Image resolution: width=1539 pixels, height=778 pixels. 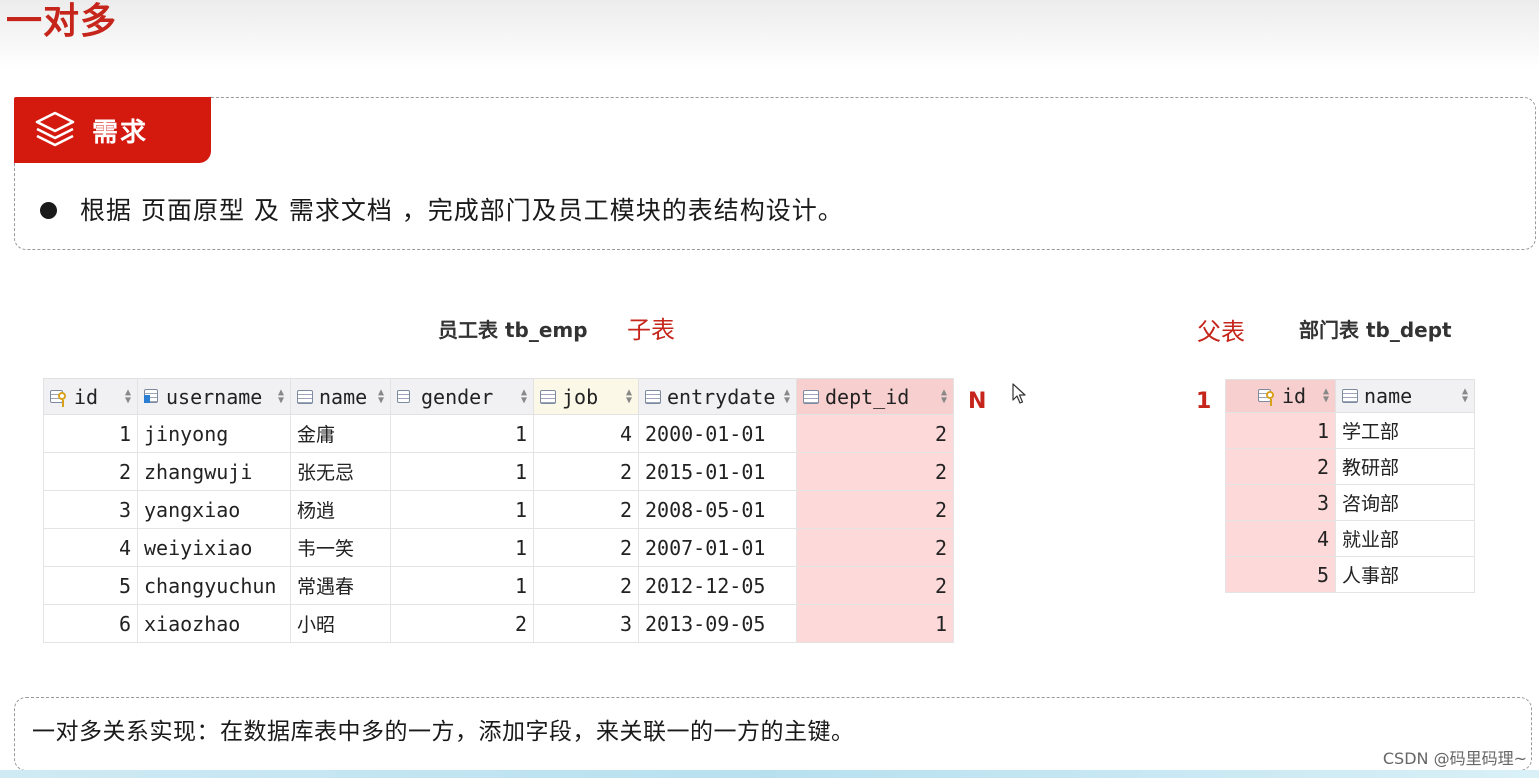 What do you see at coordinates (462, 210) in the screenshot?
I see `requirement-text: 根据 页面原型 及 需求文档 ，完成部门及员工模块的表结构设计。` at bounding box center [462, 210].